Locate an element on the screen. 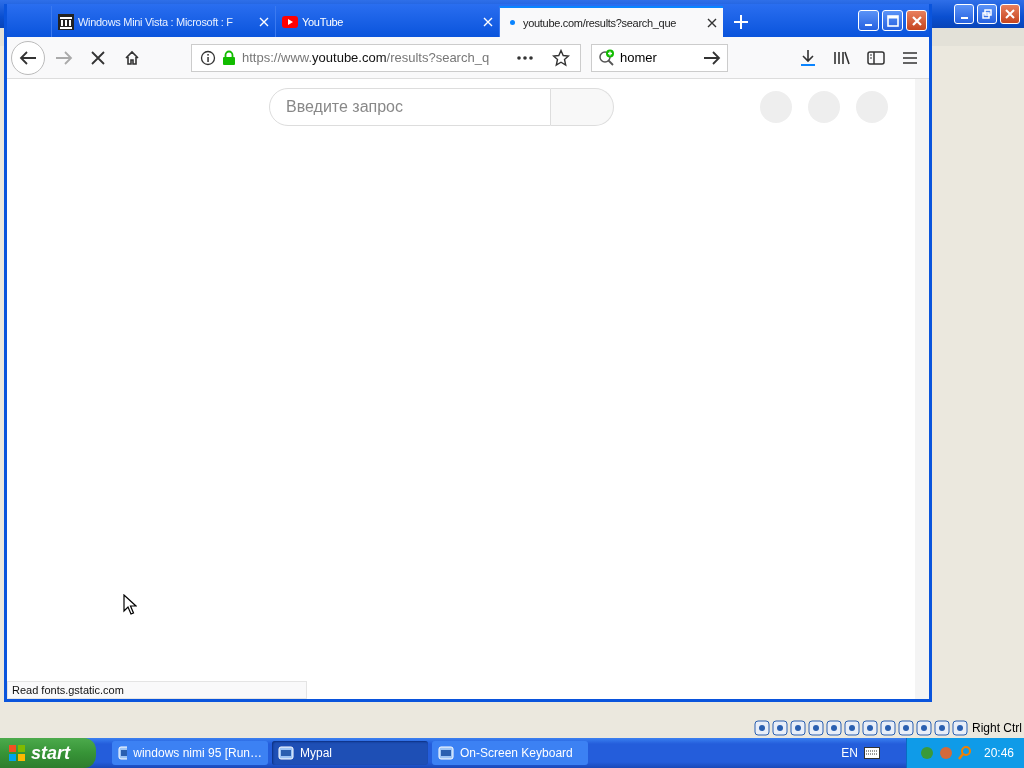 The height and width of the screenshot is (768, 1024). taskbar-button: On-Screen Keyboard is located at coordinates (510, 753).